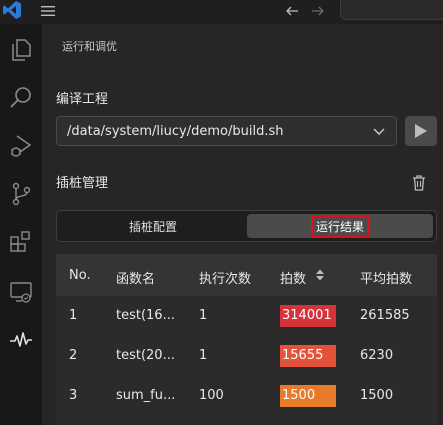 Image resolution: width=443 pixels, height=425 pixels. I want to click on sort-icon, so click(320, 275).